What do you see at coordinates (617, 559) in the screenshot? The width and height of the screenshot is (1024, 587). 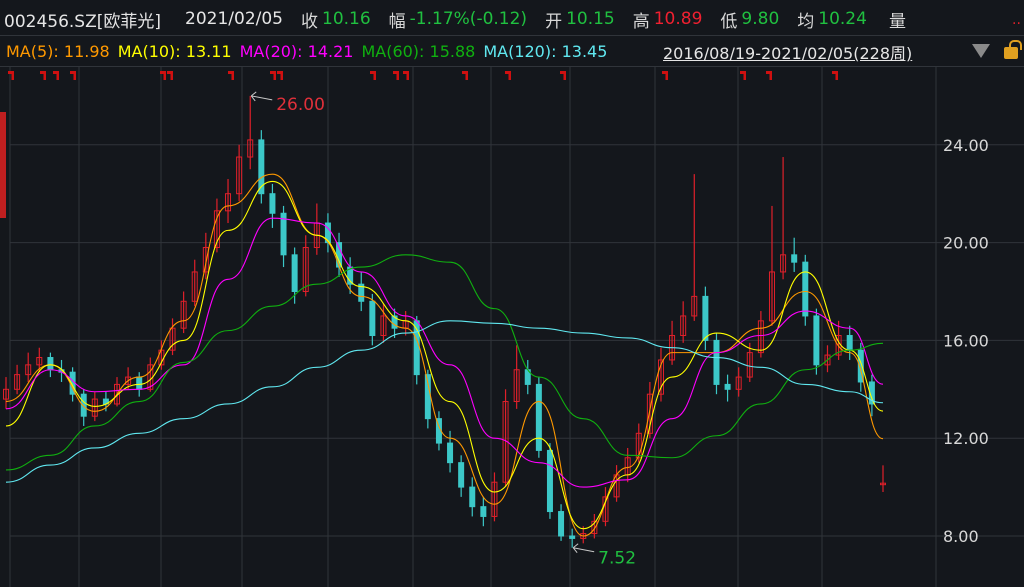 I see `min-price-label: 7.52` at bounding box center [617, 559].